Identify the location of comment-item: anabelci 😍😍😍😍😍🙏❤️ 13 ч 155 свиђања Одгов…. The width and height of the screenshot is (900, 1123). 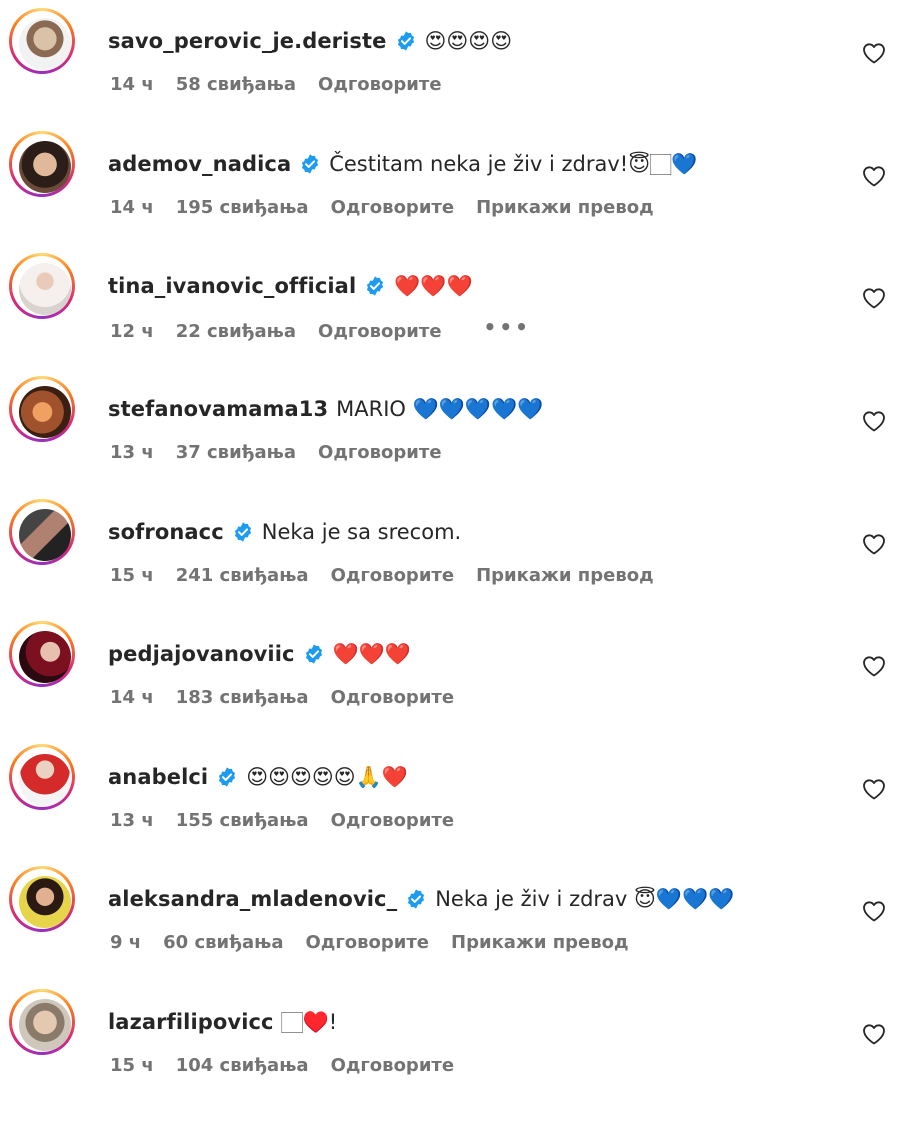
(450, 797).